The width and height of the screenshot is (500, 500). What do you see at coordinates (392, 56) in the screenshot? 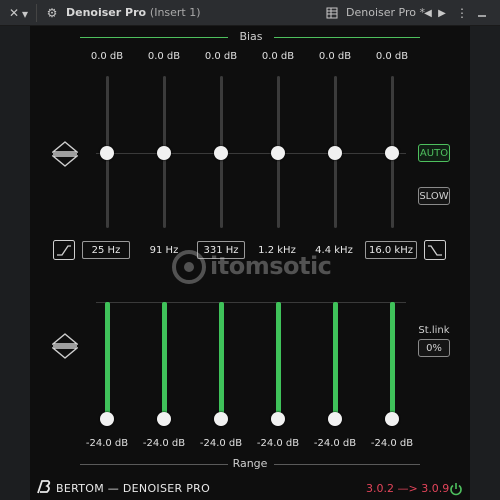
I see `bias-value-6: 0.0 dB` at bounding box center [392, 56].